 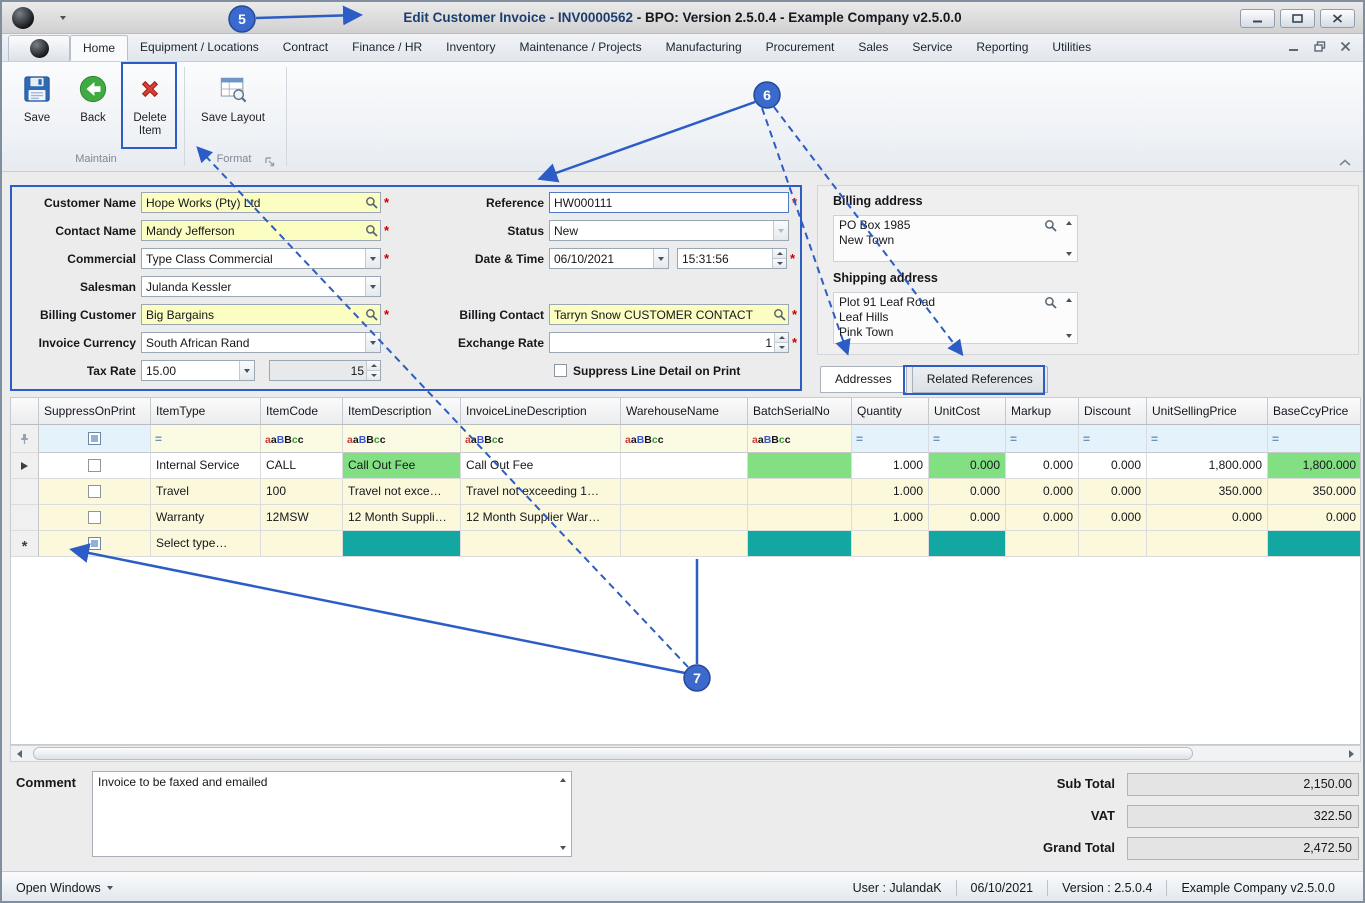 What do you see at coordinates (402, 466) in the screenshot?
I see `grid-cell: Call Out Fee` at bounding box center [402, 466].